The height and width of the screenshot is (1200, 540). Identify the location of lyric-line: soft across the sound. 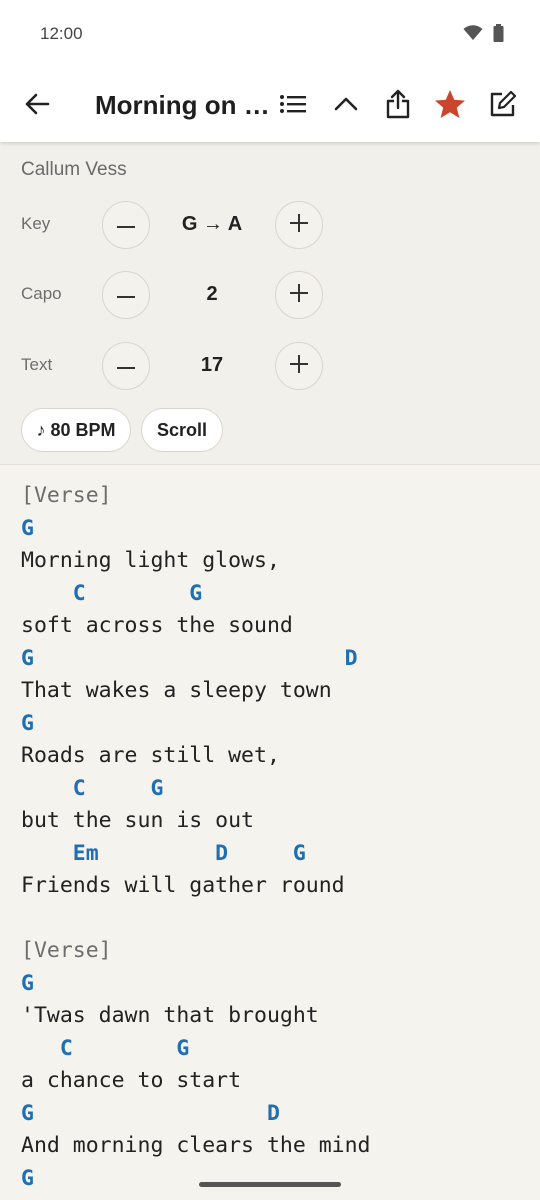
(157, 625).